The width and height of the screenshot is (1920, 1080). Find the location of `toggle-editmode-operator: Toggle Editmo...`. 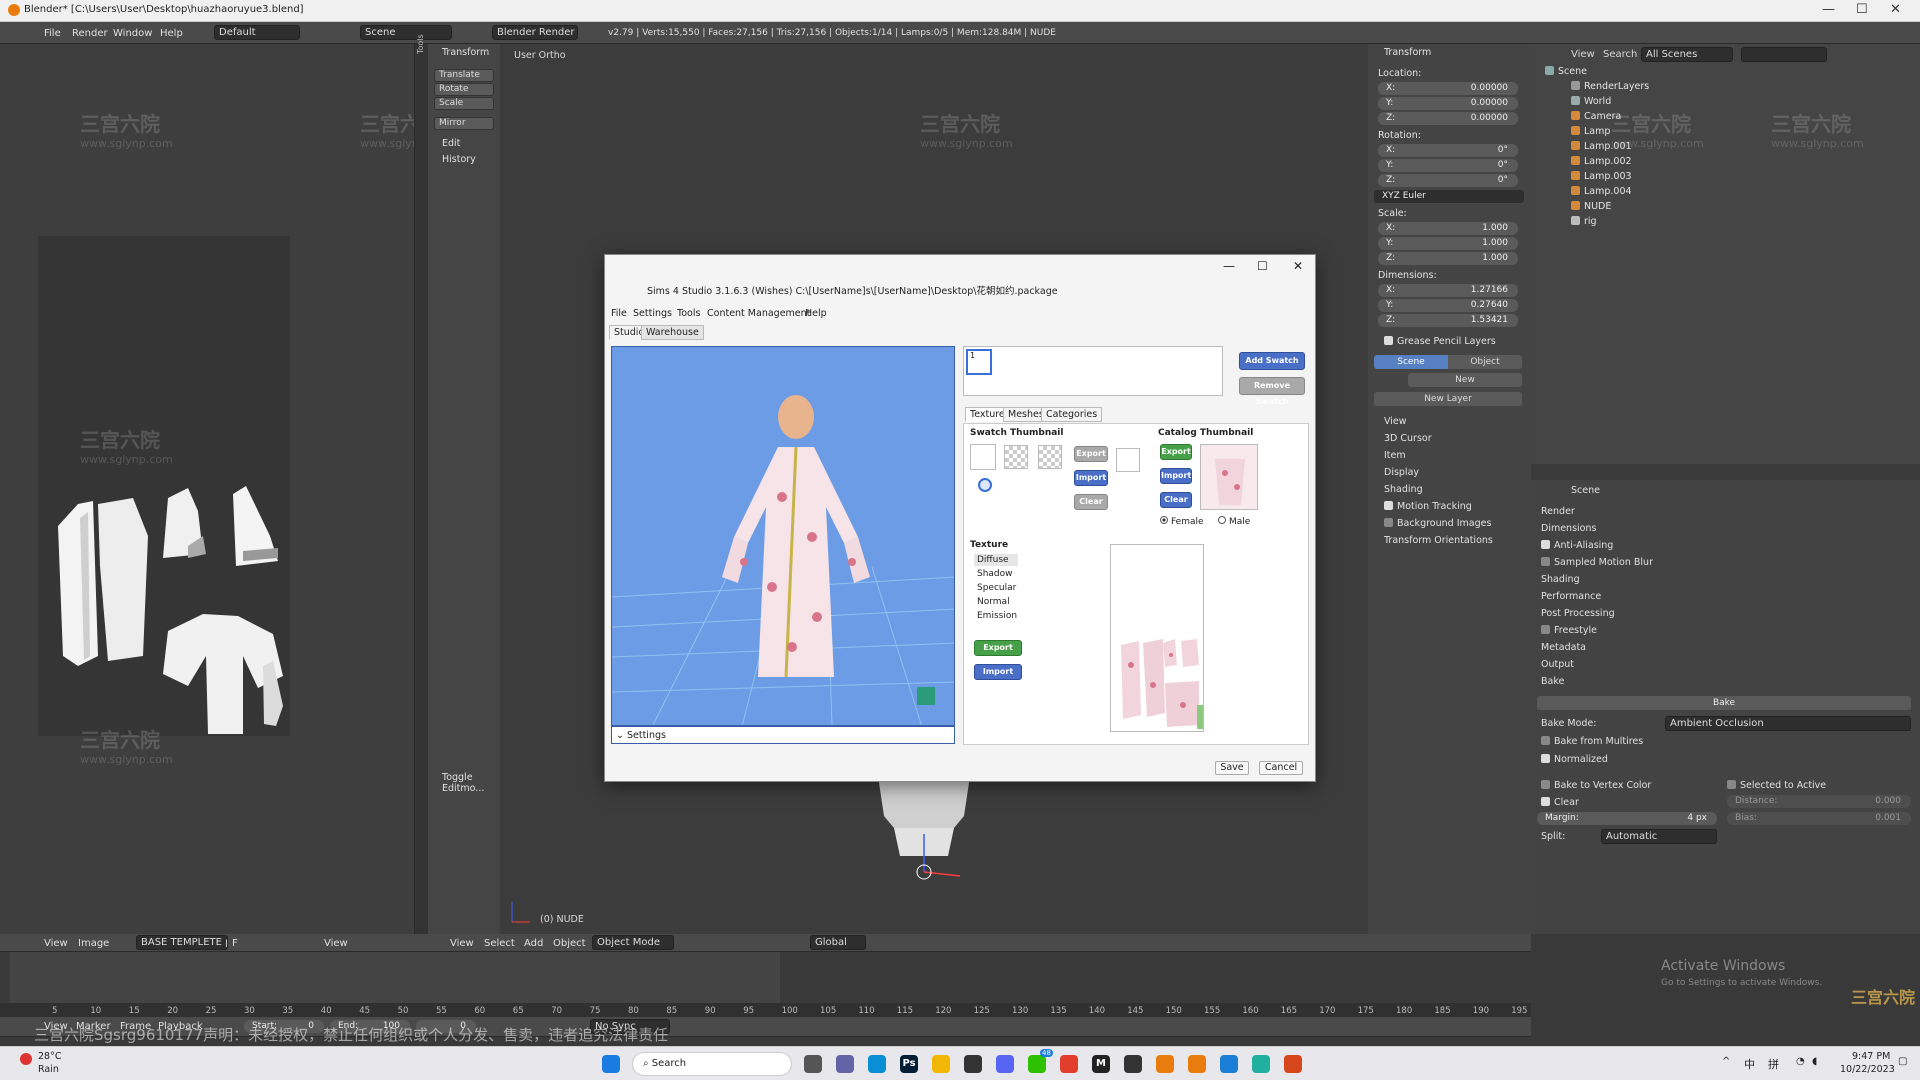

toggle-editmode-operator: Toggle Editmo... is located at coordinates (471, 783).